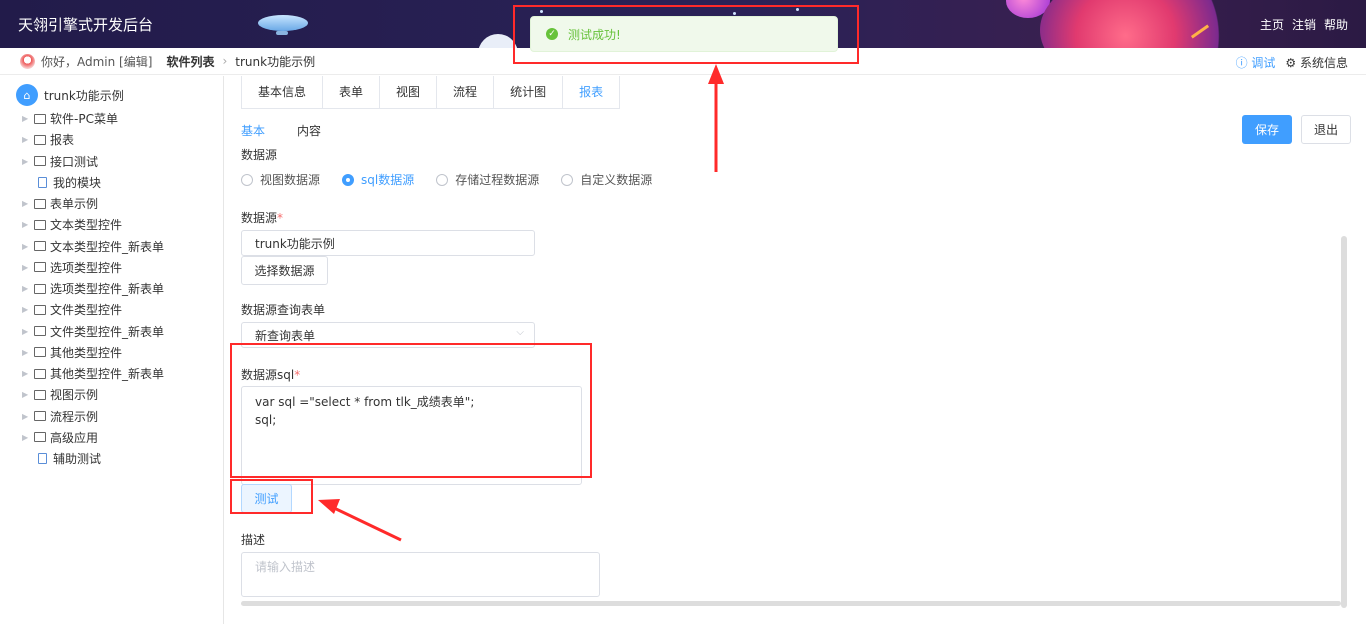 This screenshot has height=624, width=1366. Describe the element at coordinates (716, 74) in the screenshot. I see `arrow-up-head` at that location.